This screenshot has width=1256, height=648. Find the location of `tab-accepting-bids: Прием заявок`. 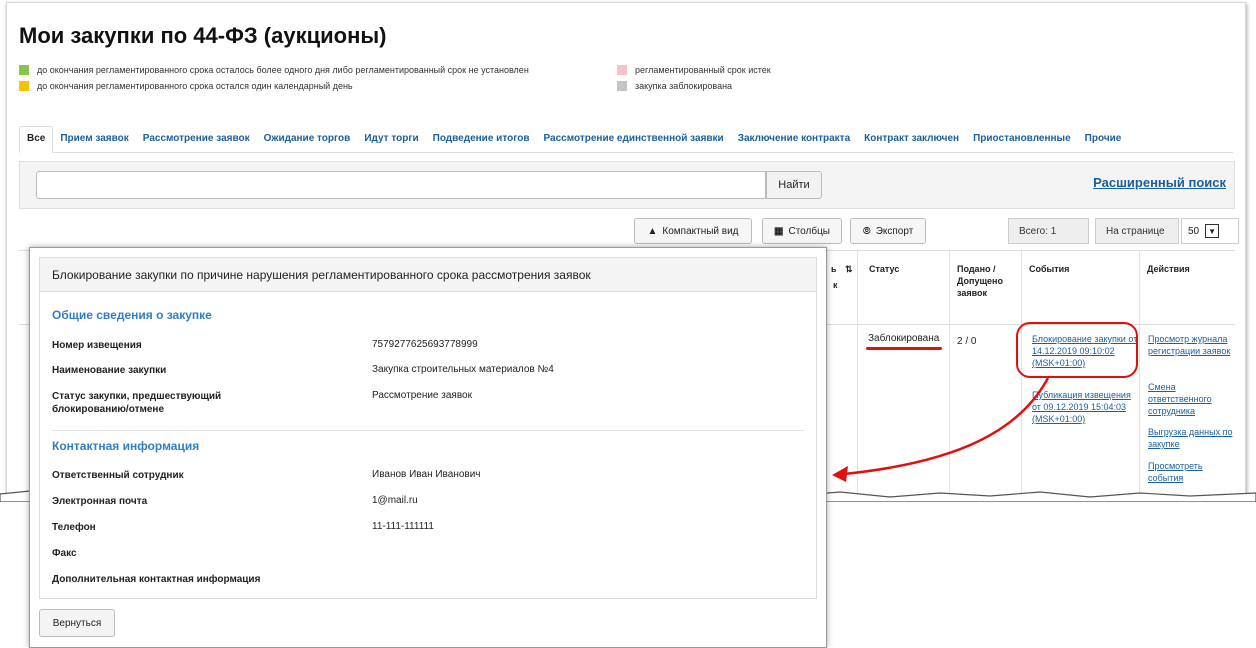

tab-accepting-bids: Прием заявок is located at coordinates (94, 142).